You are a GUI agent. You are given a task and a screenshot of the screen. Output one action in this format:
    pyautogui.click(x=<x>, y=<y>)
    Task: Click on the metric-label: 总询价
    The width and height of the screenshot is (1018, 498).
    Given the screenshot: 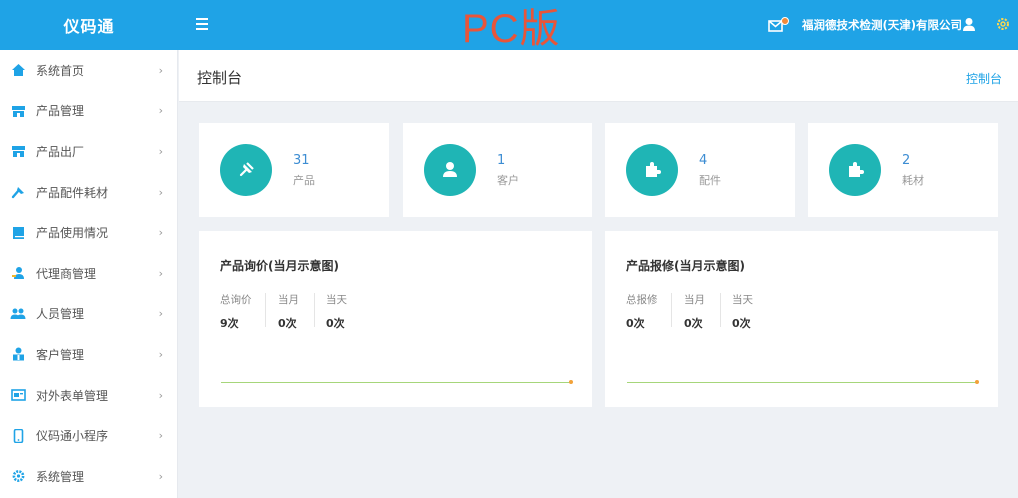 What is the action you would take?
    pyautogui.click(x=236, y=300)
    